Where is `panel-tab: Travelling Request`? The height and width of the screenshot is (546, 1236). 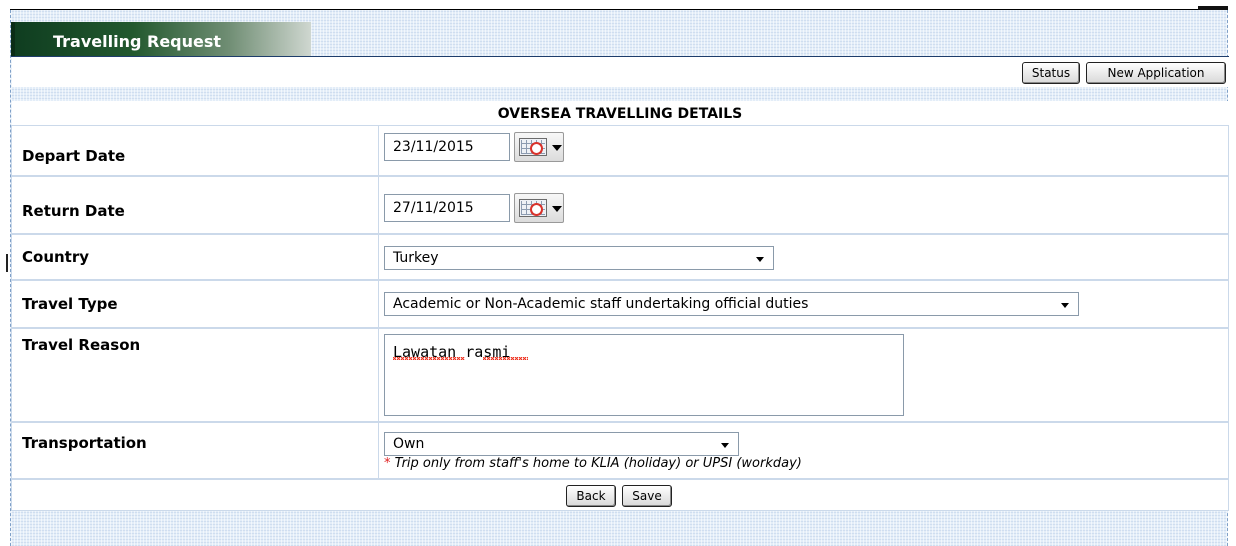
panel-tab: Travelling Request is located at coordinates (161, 39).